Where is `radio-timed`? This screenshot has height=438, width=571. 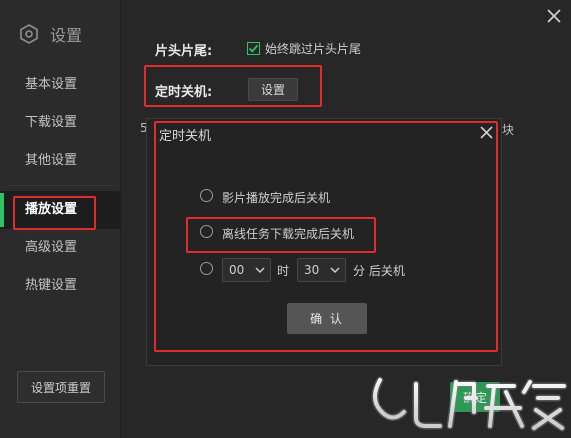
radio-timed is located at coordinates (206, 268).